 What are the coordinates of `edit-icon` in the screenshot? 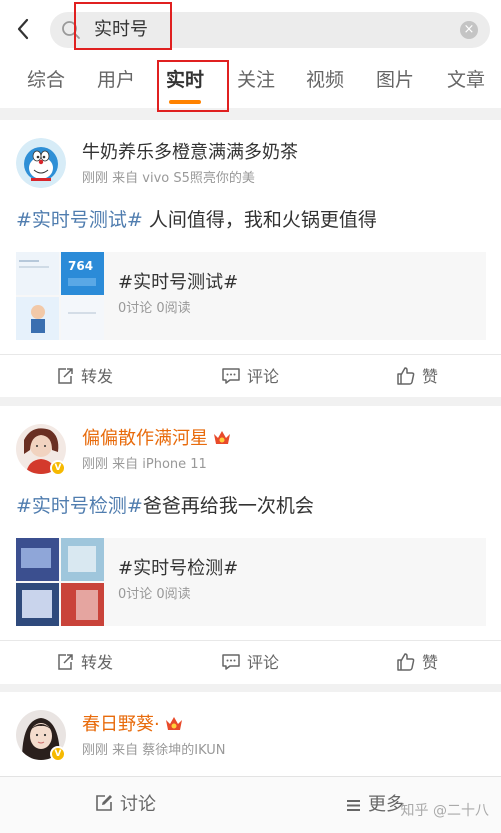 It's located at (104, 803).